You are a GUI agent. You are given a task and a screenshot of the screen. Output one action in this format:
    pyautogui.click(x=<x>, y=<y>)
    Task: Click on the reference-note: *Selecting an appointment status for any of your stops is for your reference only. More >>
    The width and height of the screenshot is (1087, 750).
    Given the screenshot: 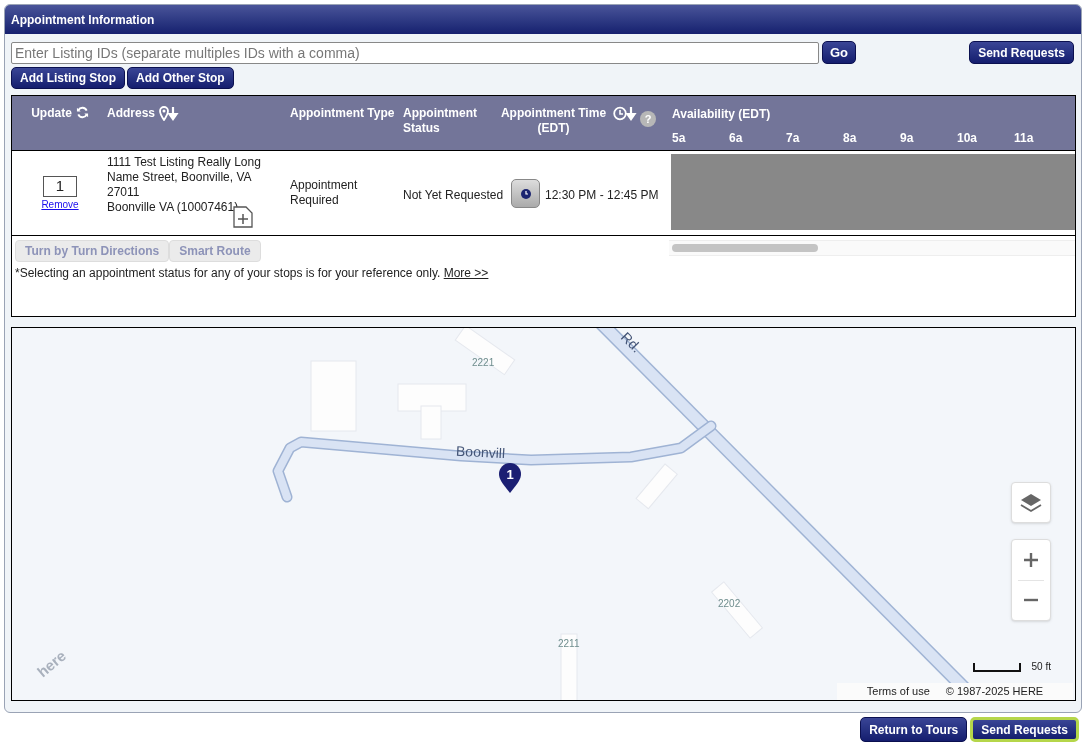 What is the action you would take?
    pyautogui.click(x=252, y=273)
    